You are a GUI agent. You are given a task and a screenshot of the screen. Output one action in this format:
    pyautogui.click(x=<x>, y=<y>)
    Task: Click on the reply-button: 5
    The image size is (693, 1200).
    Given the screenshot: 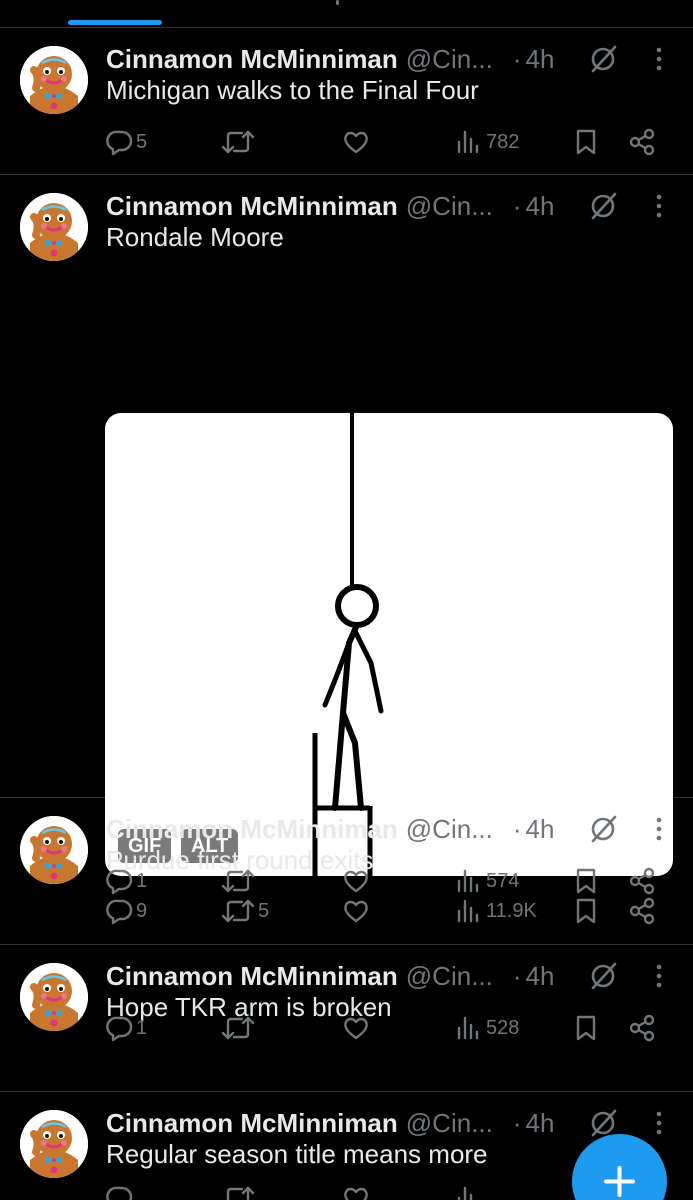 What is the action you would take?
    pyautogui.click(x=126, y=142)
    